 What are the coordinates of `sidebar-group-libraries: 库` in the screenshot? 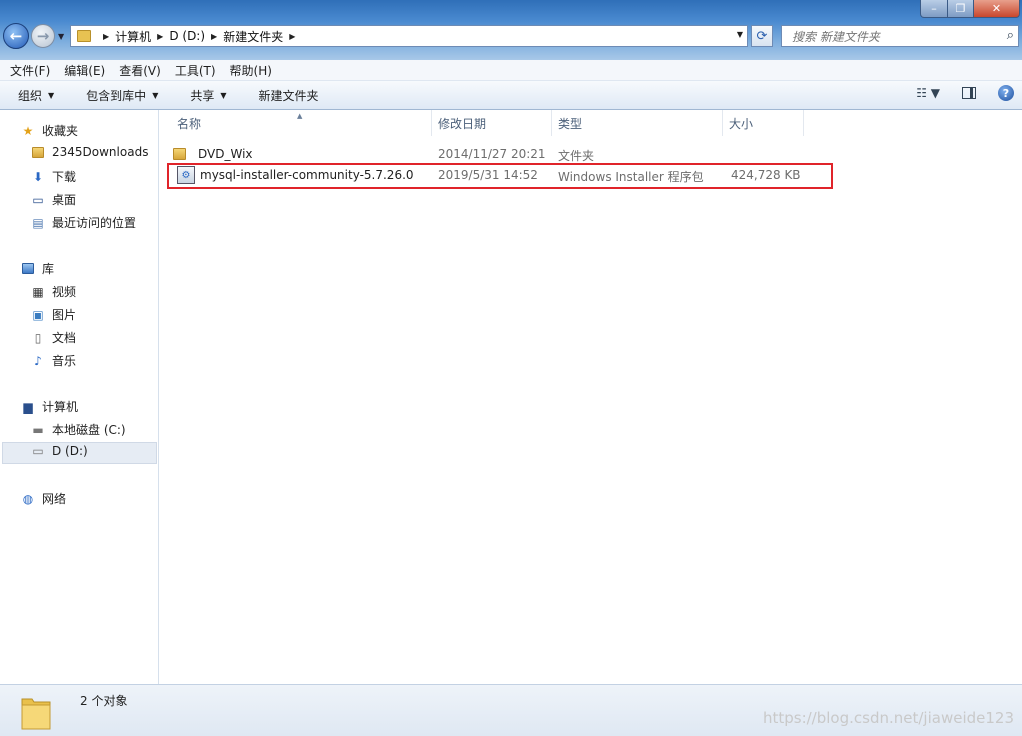 It's located at (37, 268).